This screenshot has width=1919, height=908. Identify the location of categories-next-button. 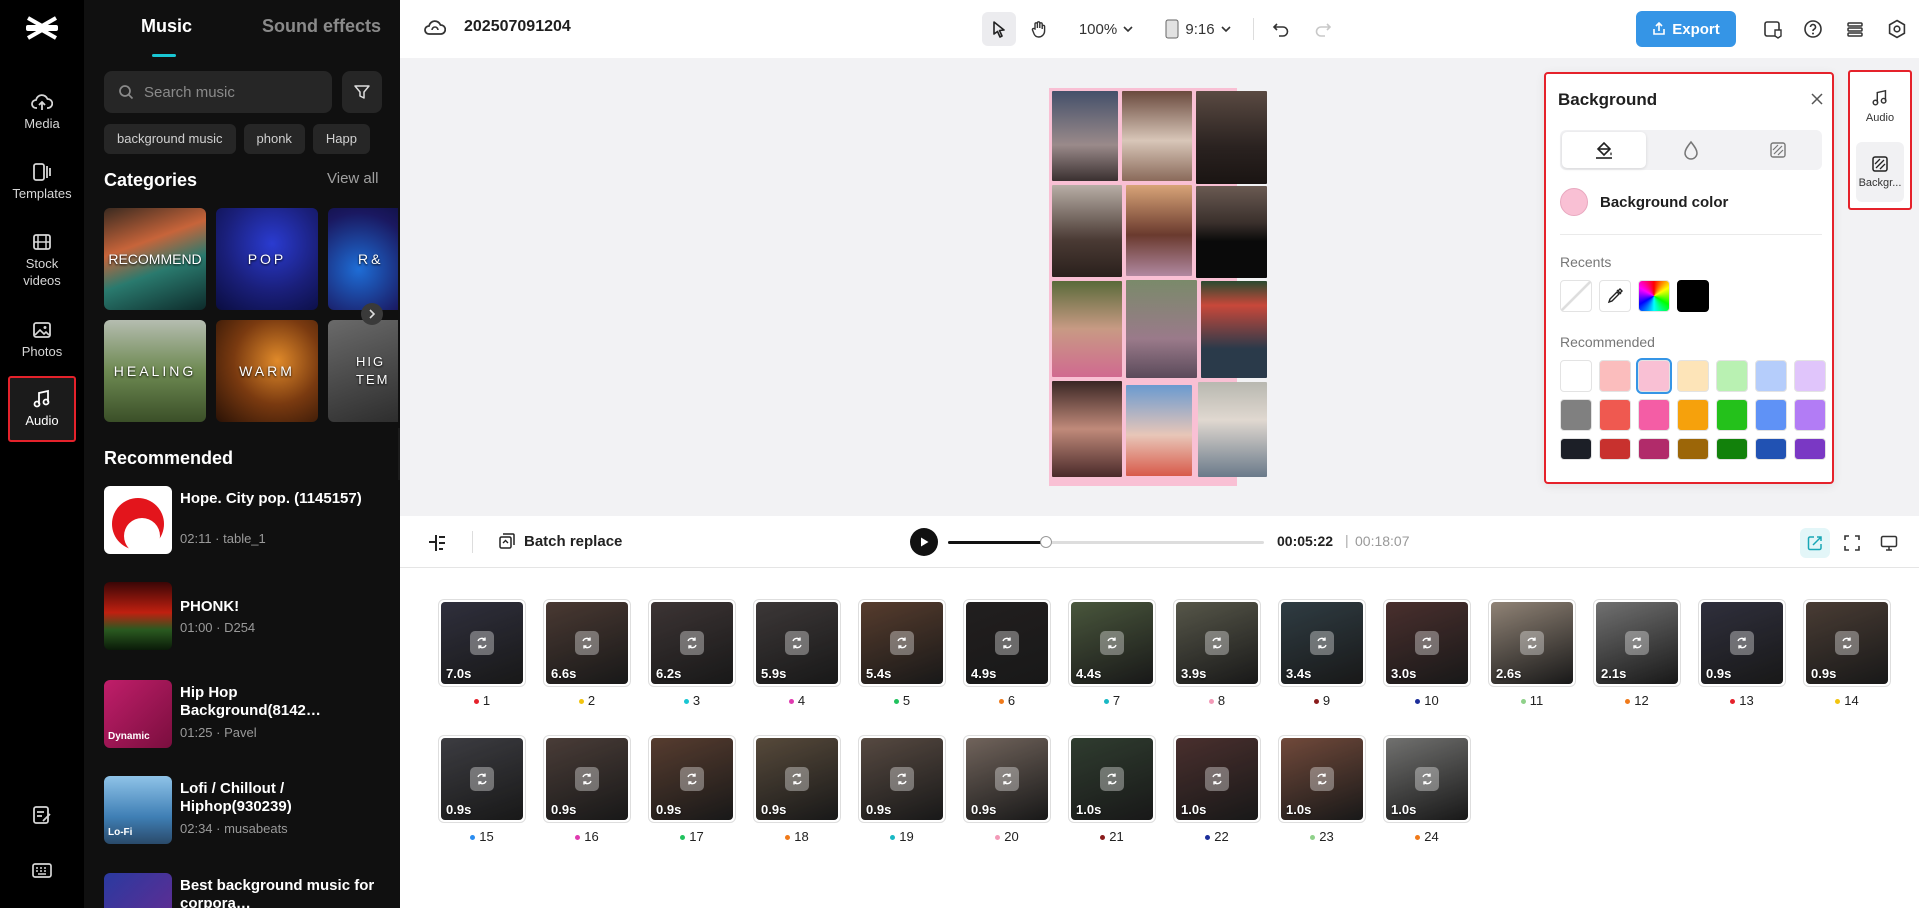
(372, 314).